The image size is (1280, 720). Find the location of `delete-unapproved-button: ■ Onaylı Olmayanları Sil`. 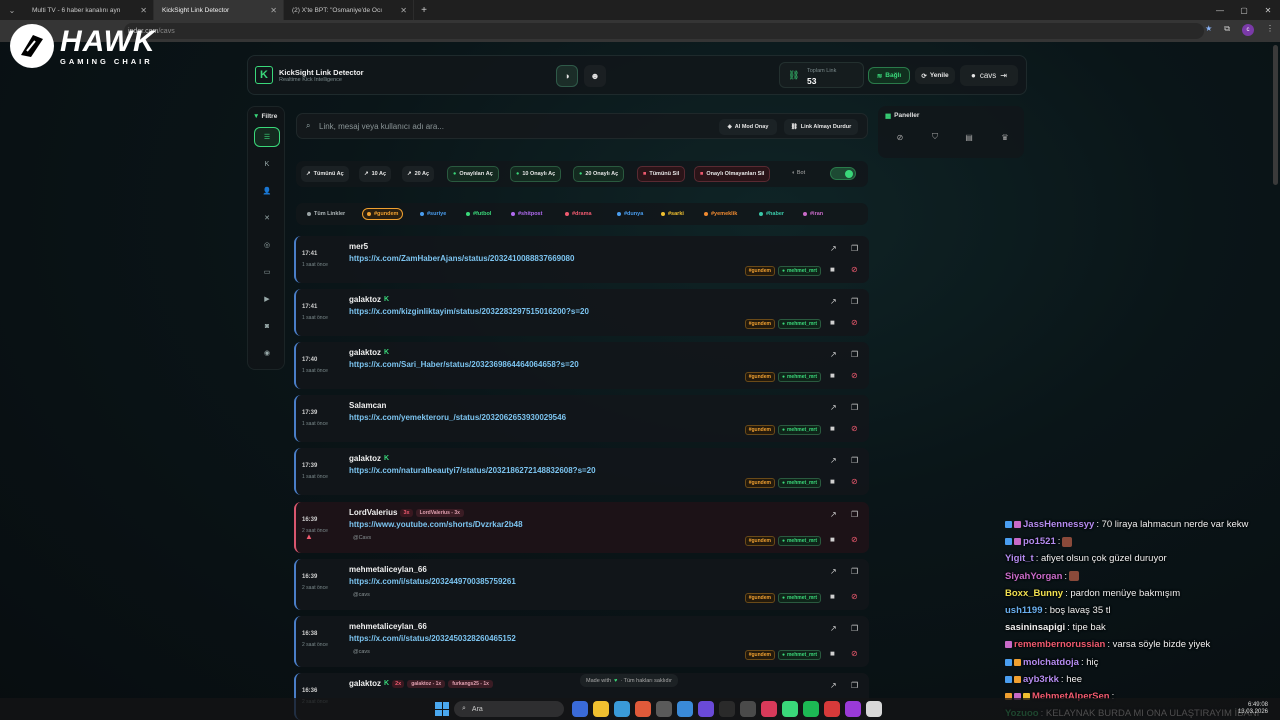

delete-unapproved-button: ■ Onaylı Olmayanları Sil is located at coordinates (732, 174).